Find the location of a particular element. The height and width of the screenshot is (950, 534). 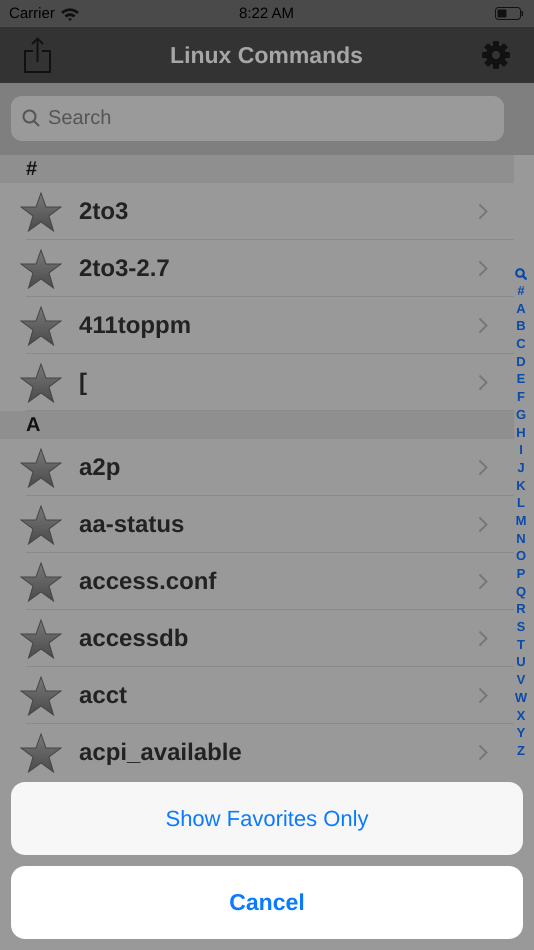

index-letter: H is located at coordinates (521, 433).